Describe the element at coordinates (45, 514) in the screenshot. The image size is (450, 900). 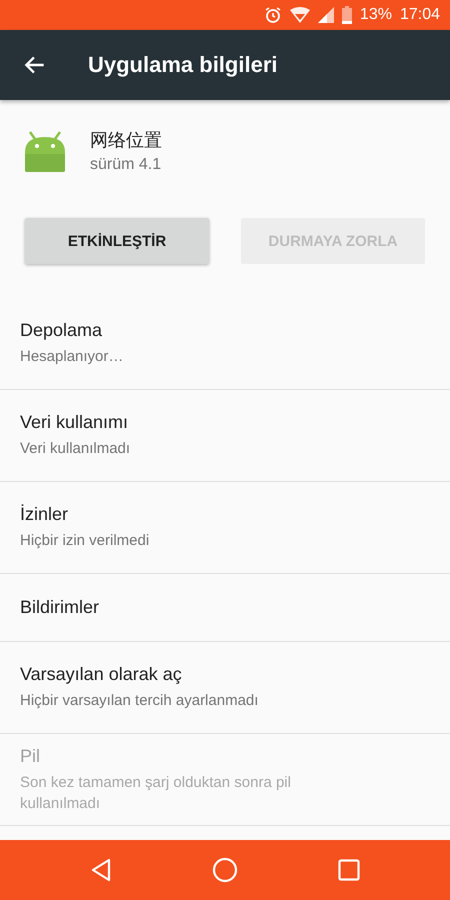
I see `item-title: İzinler` at that location.